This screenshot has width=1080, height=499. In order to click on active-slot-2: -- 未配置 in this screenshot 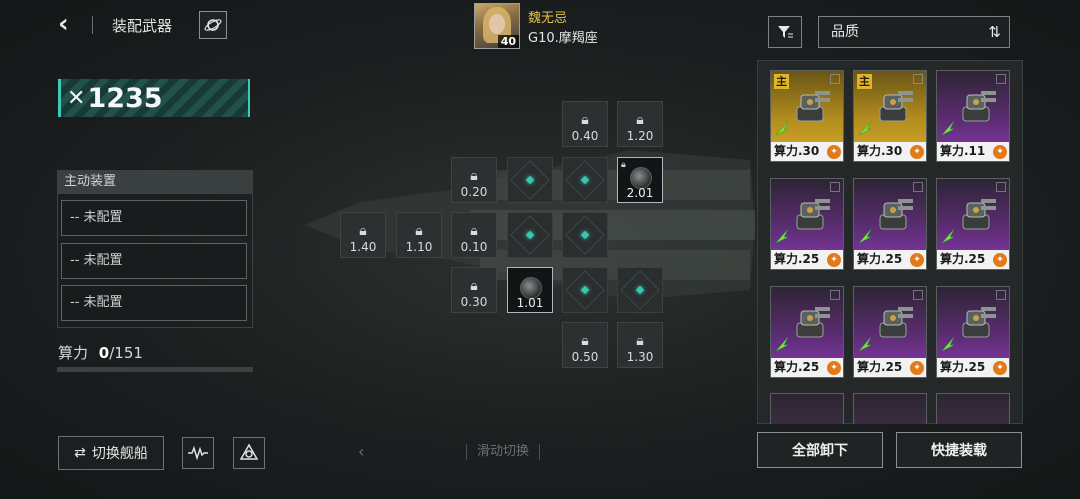, I will do `click(154, 261)`.